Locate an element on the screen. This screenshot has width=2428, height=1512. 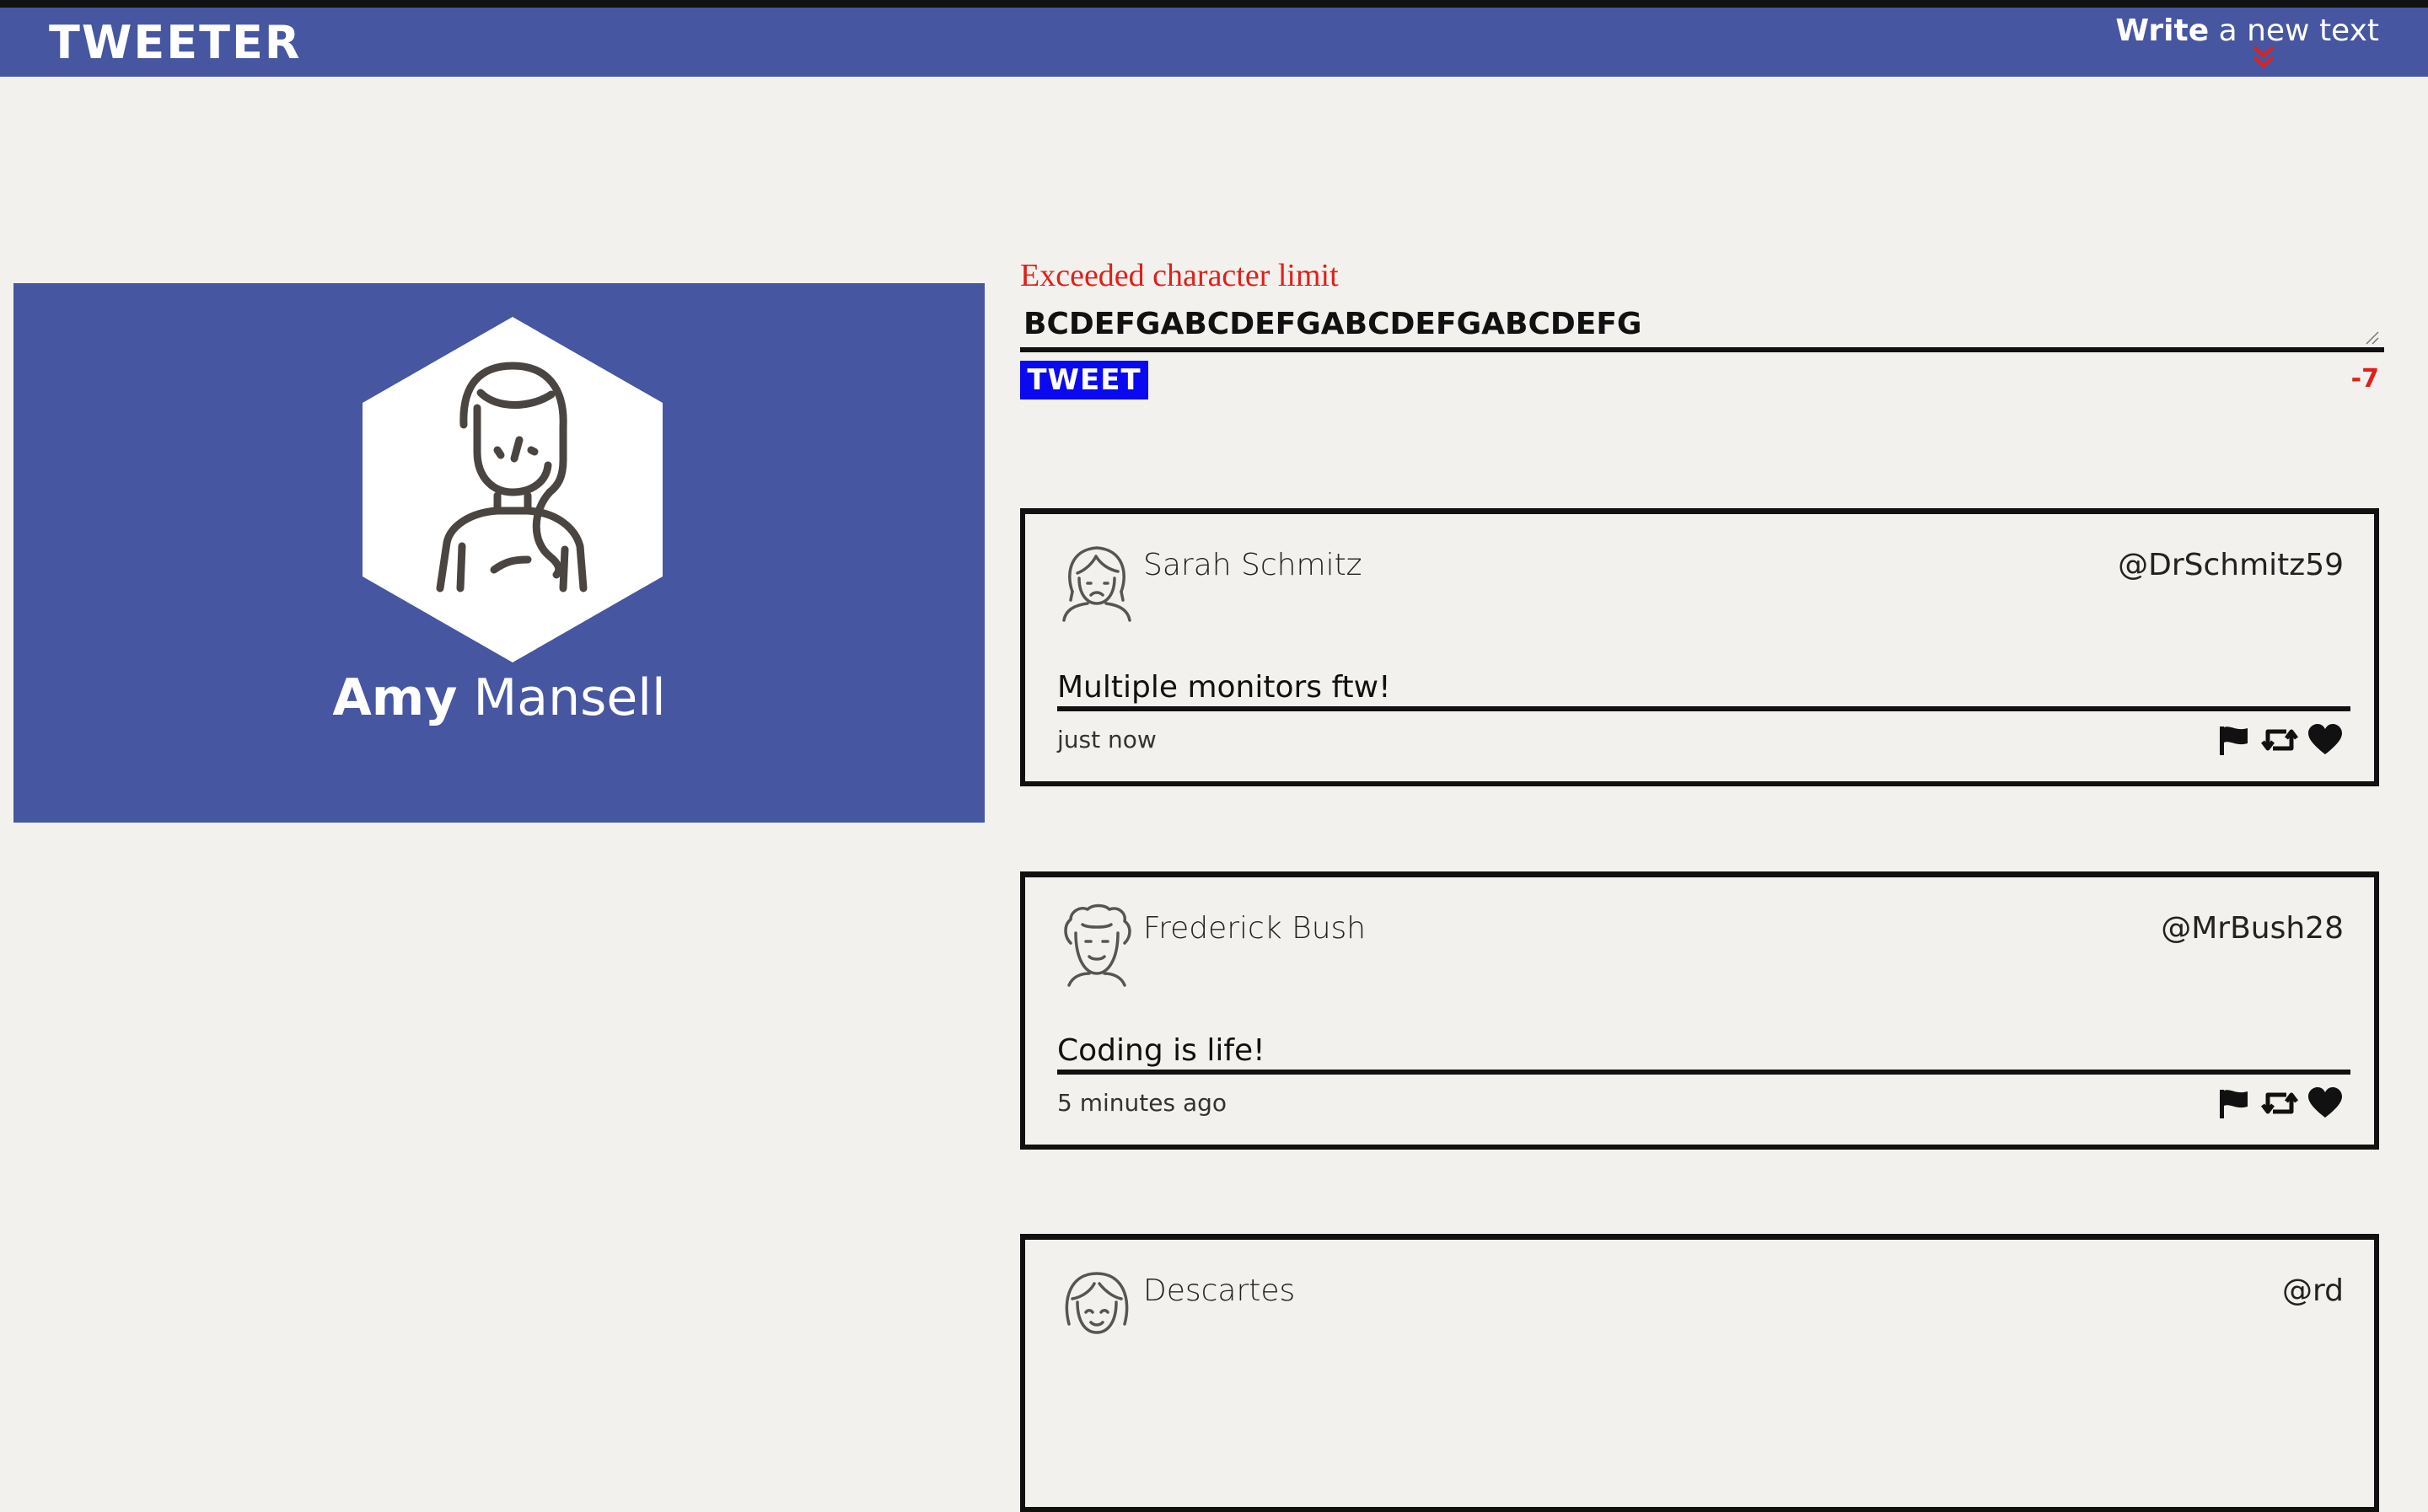
tweet-content: Multiple monitors ftw! is located at coordinates (1703, 690).